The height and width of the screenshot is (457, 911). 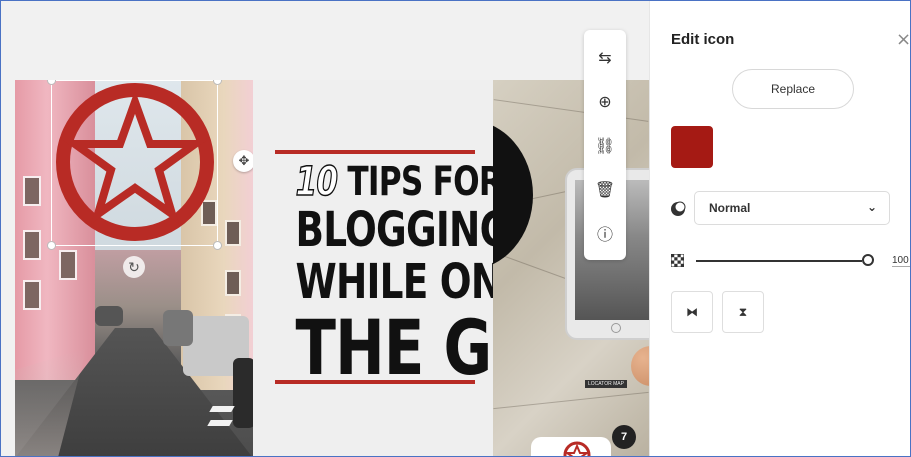 What do you see at coordinates (134, 267) in the screenshot?
I see `rotate-handle-icon: ↻` at bounding box center [134, 267].